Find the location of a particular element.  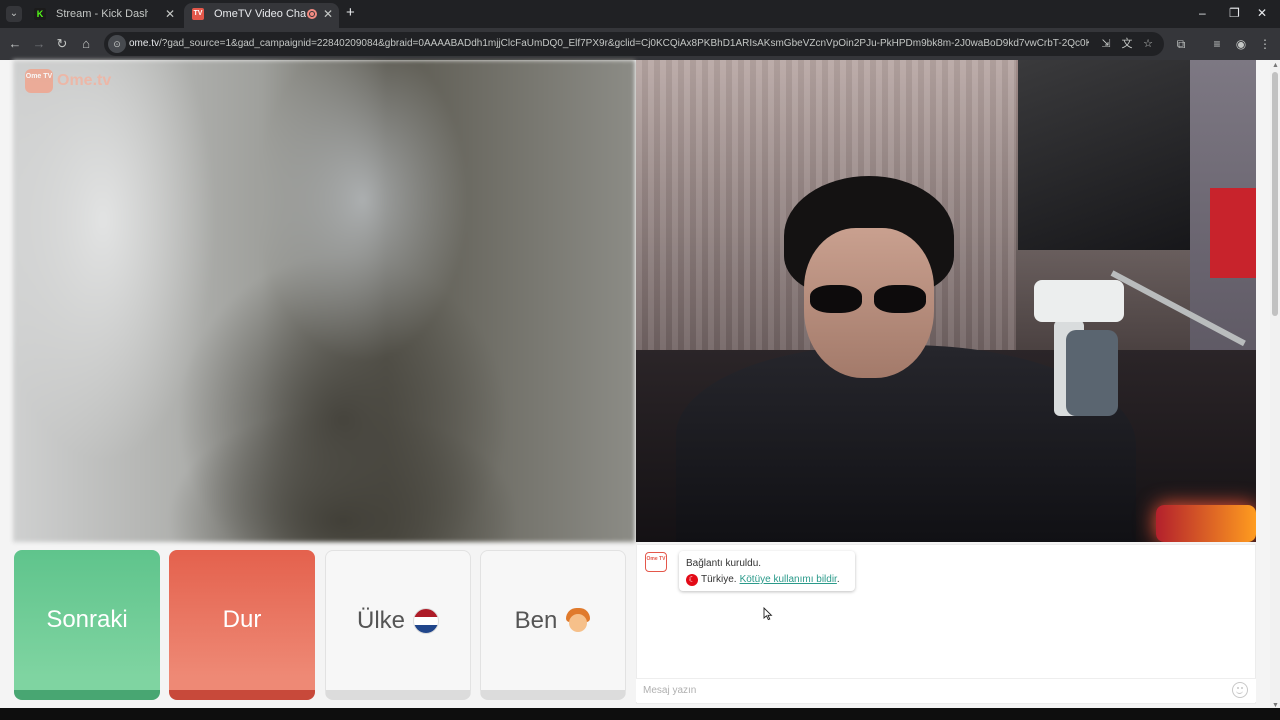

country-button-label: Ülke is located at coordinates (380, 620).